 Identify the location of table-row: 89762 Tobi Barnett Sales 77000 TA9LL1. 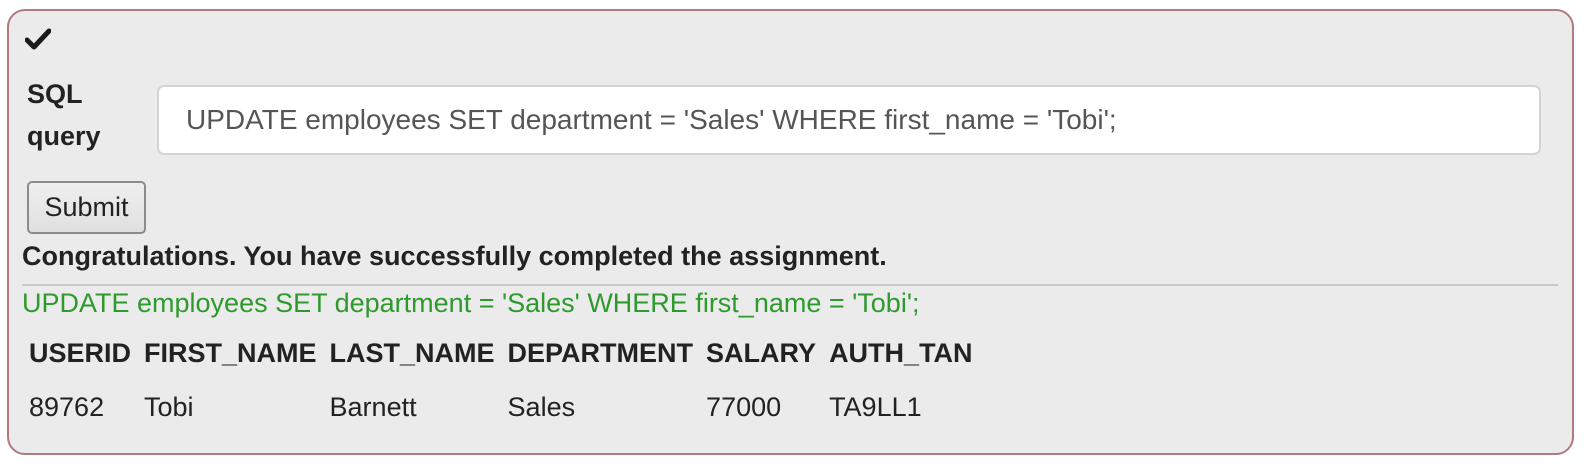
(501, 400).